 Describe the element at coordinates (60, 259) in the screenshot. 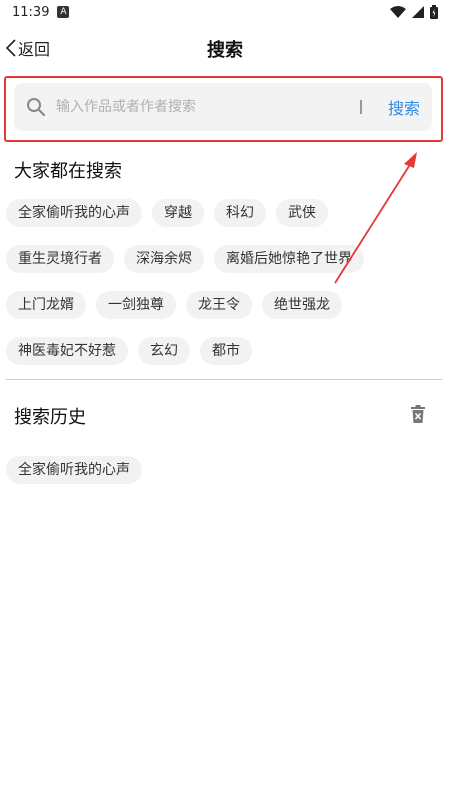

I see `search-tag: 重生灵境行者` at that location.